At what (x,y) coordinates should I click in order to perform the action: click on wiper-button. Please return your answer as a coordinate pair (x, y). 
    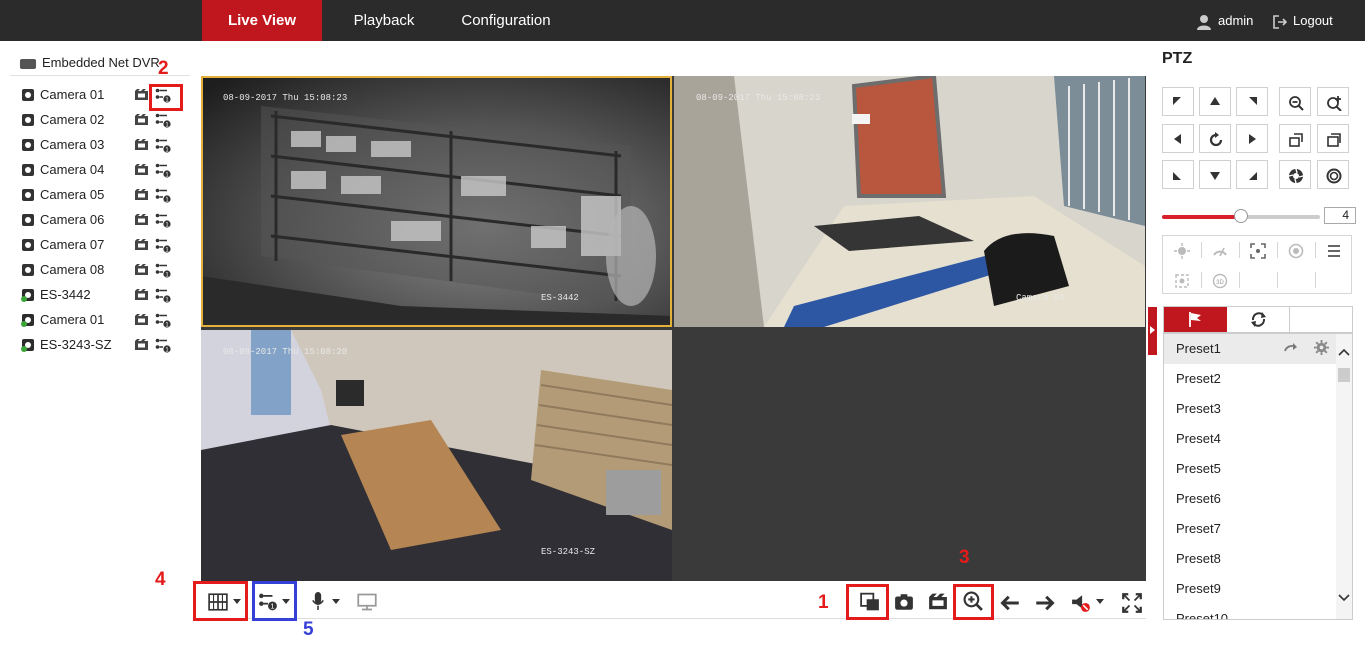
    Looking at the image, I should click on (1220, 250).